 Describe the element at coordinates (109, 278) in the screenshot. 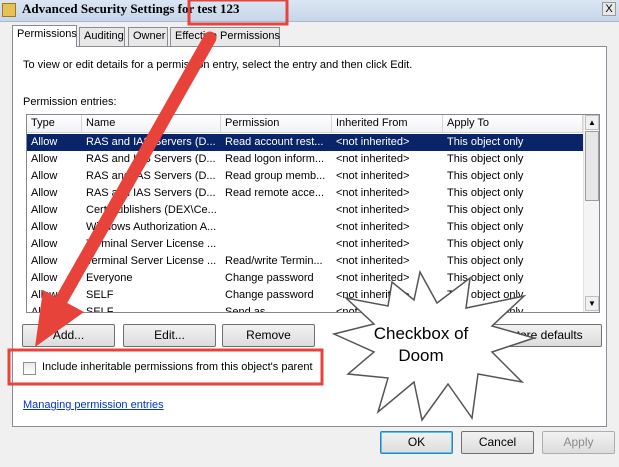

I see `table-cell: Everyone` at that location.